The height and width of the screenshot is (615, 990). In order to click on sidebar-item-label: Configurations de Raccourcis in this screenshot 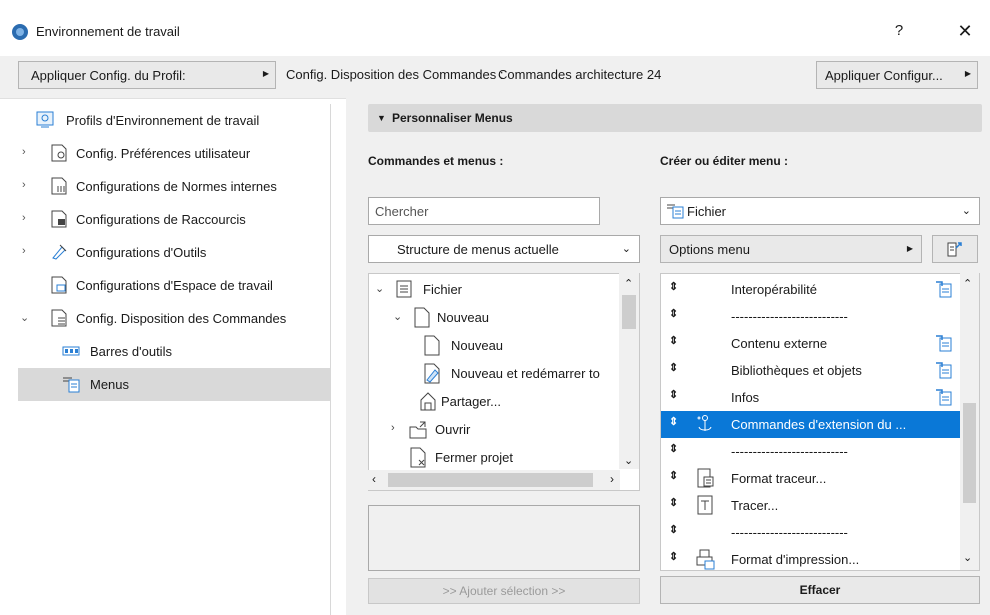, I will do `click(161, 219)`.